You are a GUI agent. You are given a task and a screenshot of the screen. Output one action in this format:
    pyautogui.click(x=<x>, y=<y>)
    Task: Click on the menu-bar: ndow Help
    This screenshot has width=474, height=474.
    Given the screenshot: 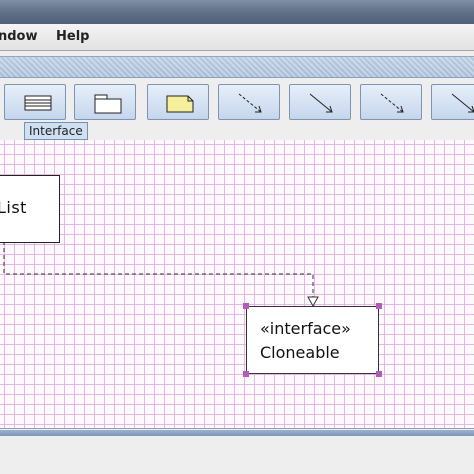 What is the action you would take?
    pyautogui.click(x=237, y=37)
    